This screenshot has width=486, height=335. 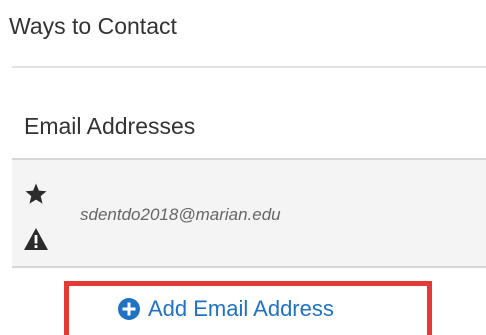 I want to click on email-address: sdentdo2018@marian.edu, so click(x=180, y=214).